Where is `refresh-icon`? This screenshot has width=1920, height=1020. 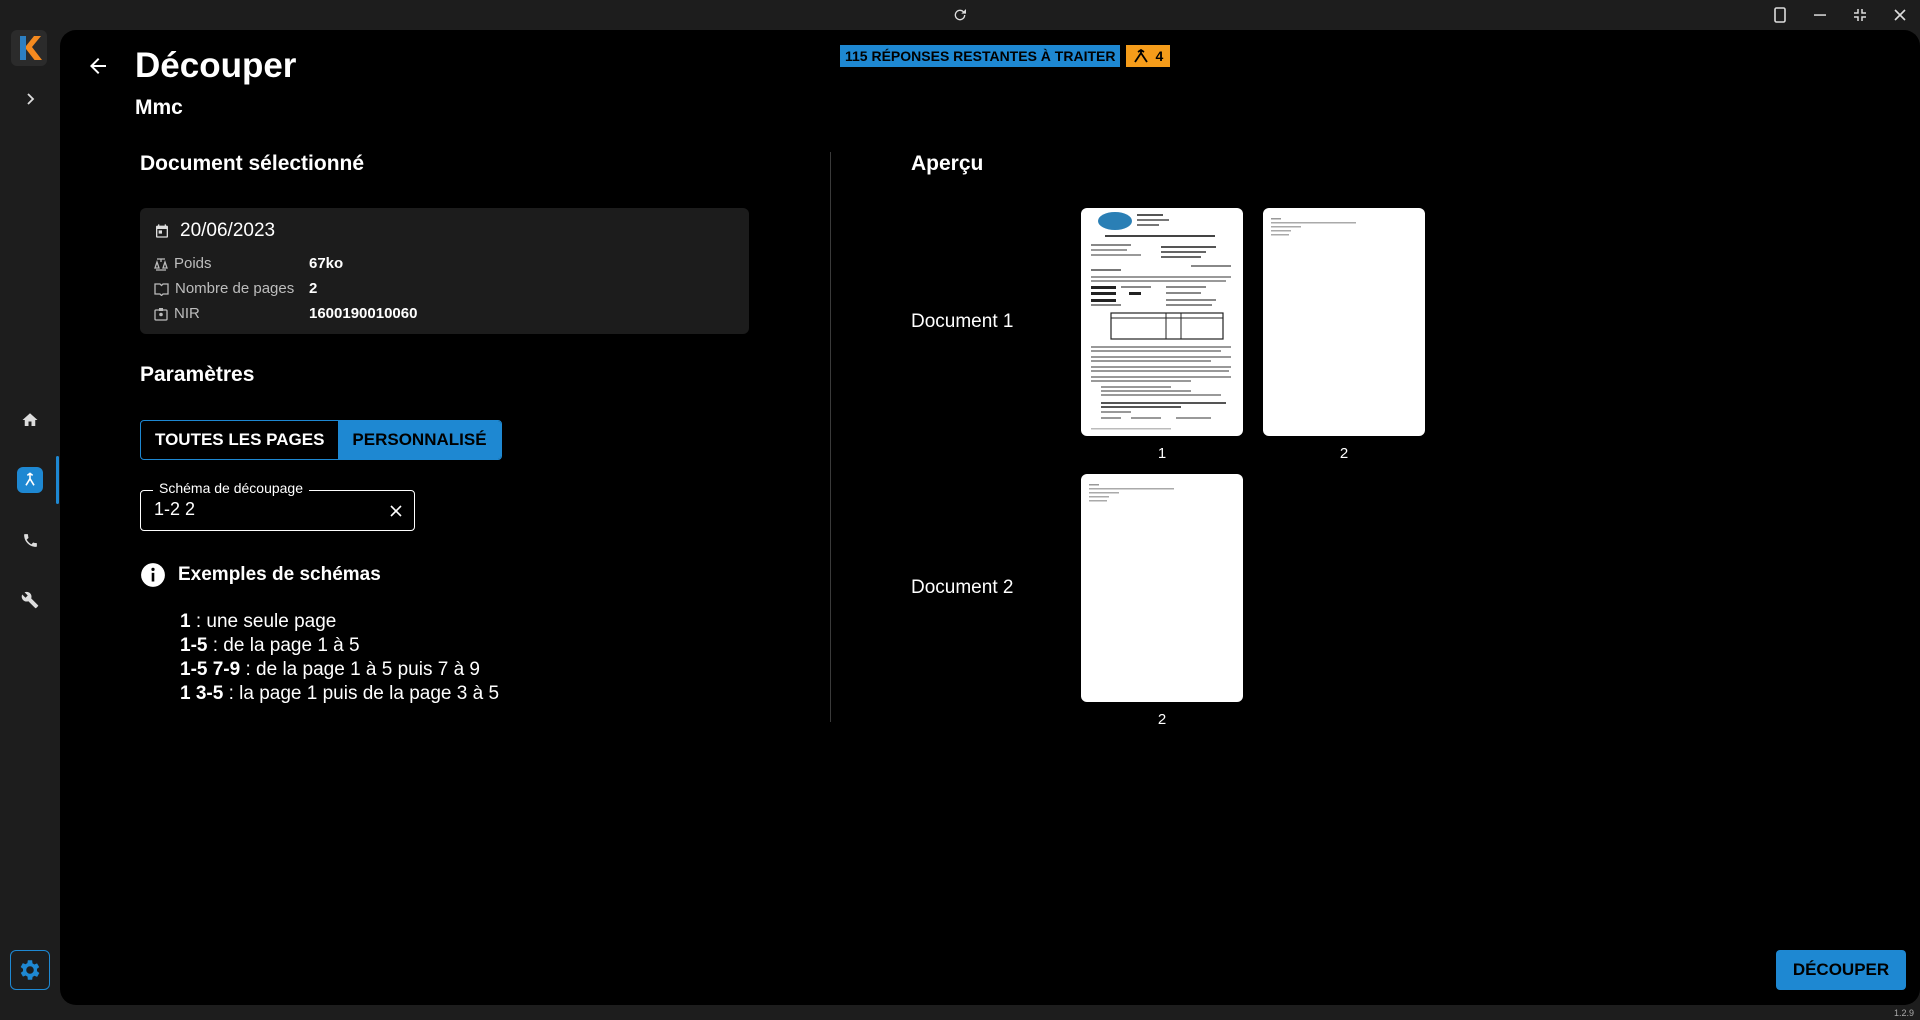
refresh-icon is located at coordinates (960, 15).